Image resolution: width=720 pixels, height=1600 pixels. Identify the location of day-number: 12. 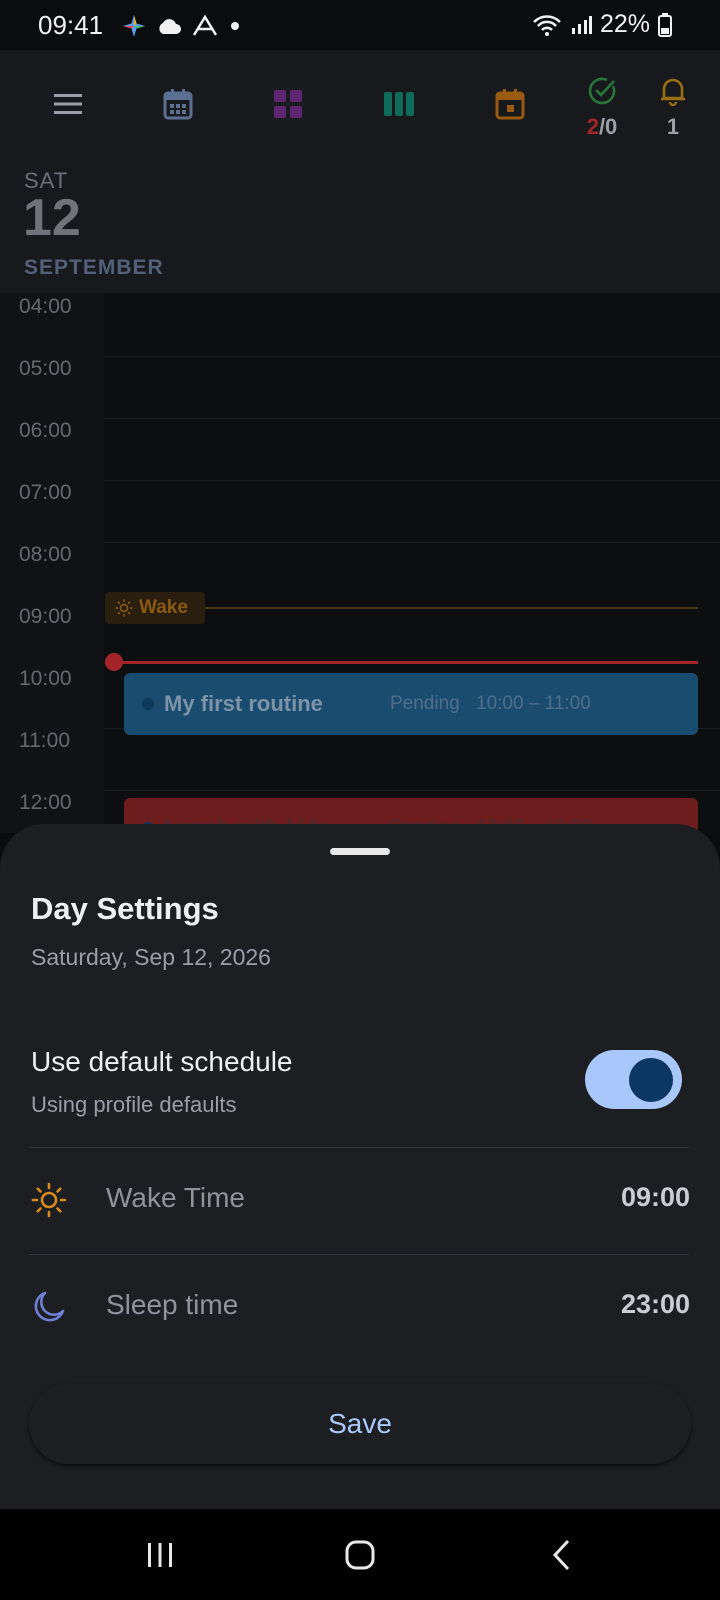
(52, 218).